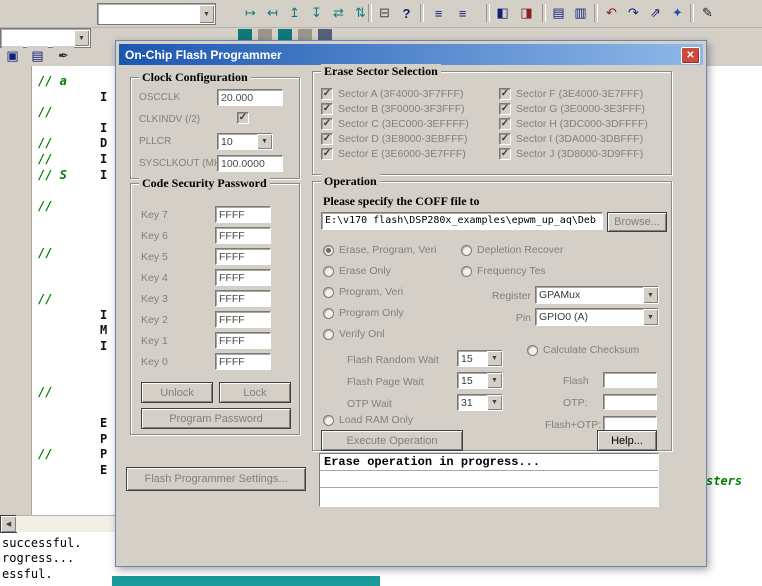 The height and width of the screenshot is (586, 762). Describe the element at coordinates (692, 13) in the screenshot. I see `toolbar-separator` at that location.